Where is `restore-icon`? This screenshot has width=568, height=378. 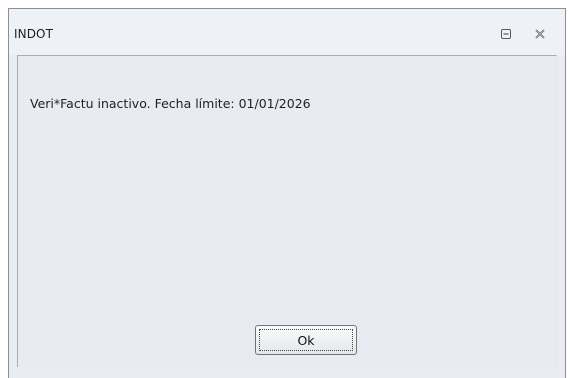 restore-icon is located at coordinates (506, 34).